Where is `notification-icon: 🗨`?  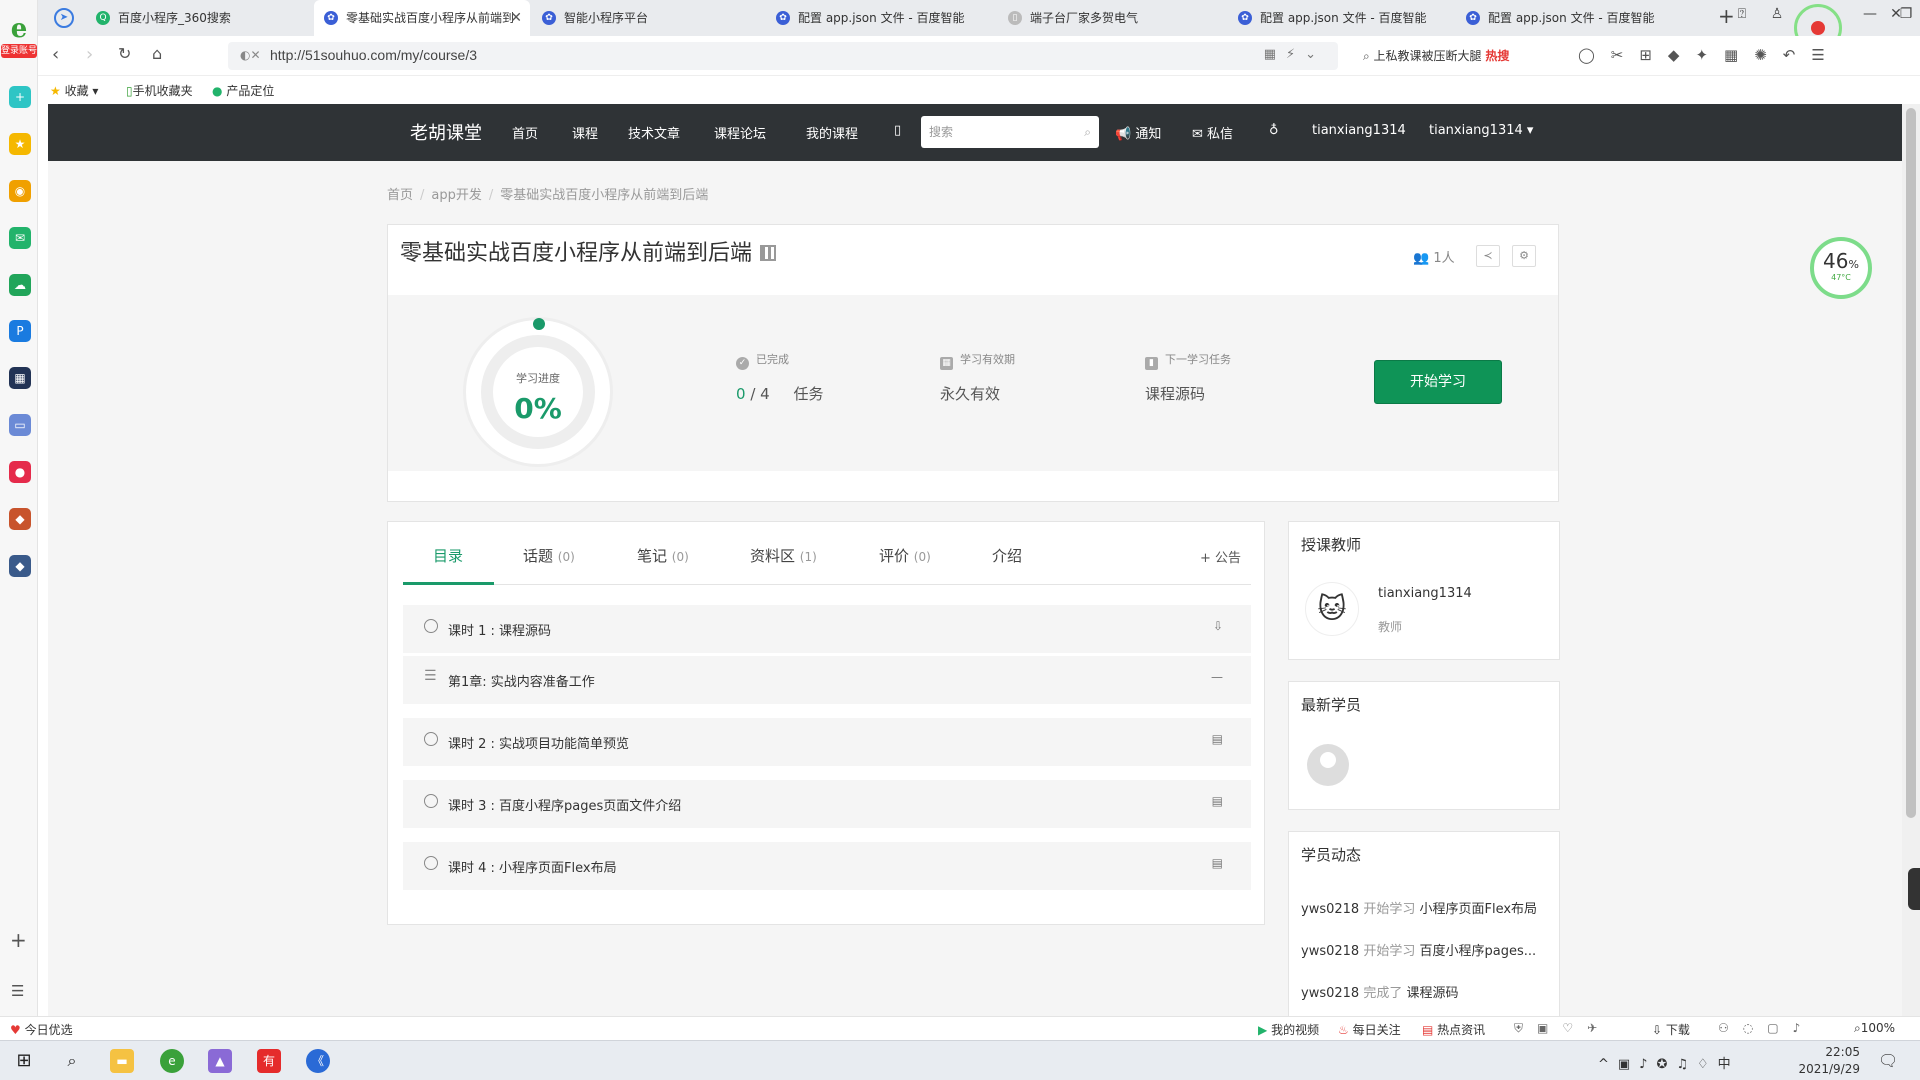
notification-icon: 🗨 is located at coordinates (1888, 1060).